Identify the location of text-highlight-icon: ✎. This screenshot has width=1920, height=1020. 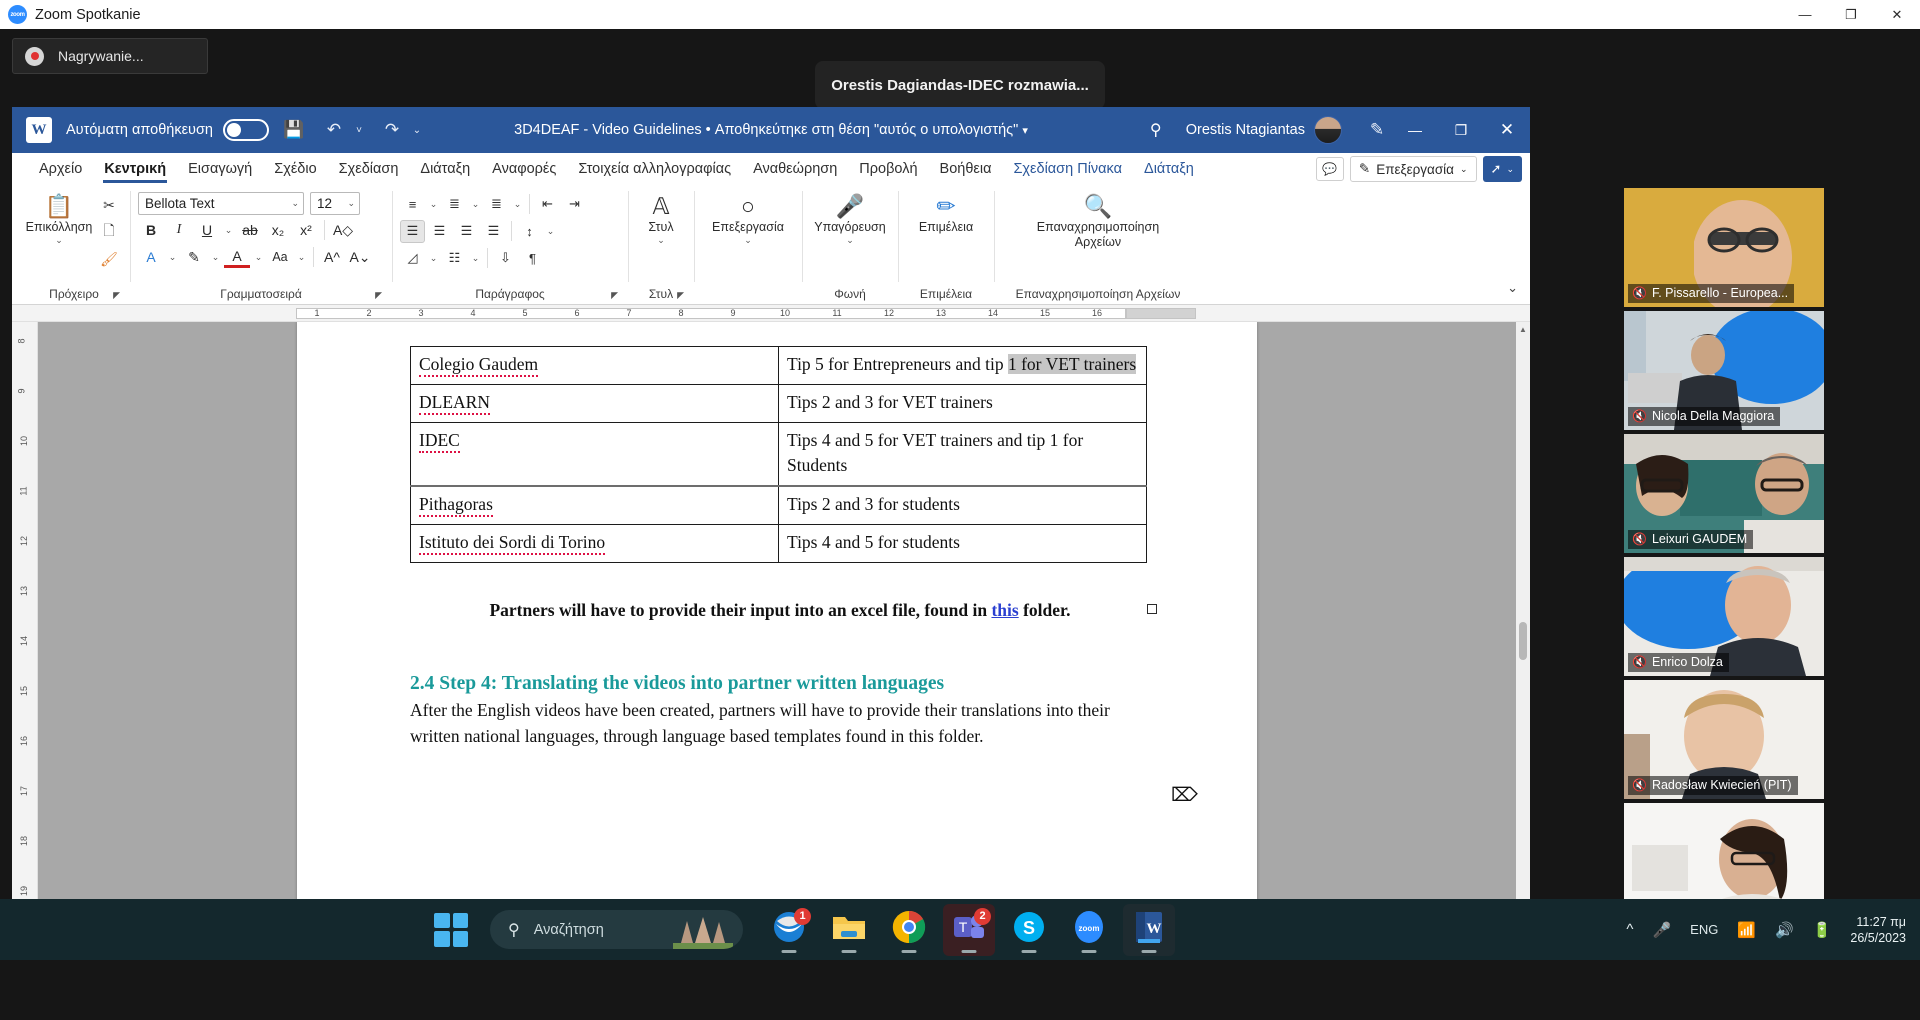
(194, 257).